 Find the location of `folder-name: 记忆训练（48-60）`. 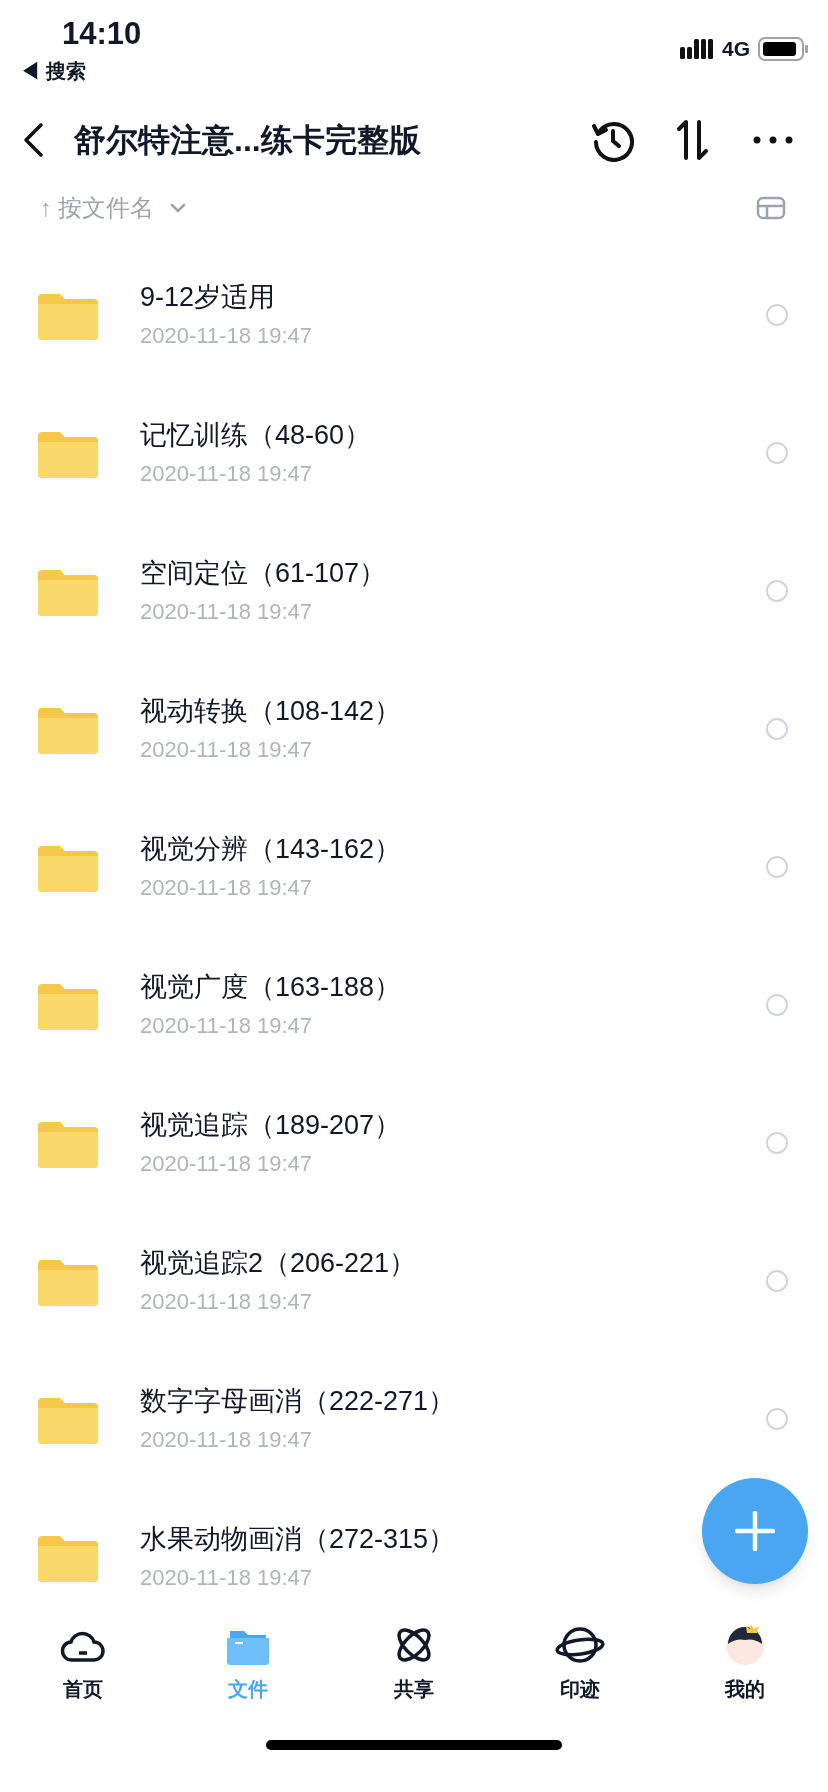

folder-name: 记忆训练（48-60） is located at coordinates (256, 435).